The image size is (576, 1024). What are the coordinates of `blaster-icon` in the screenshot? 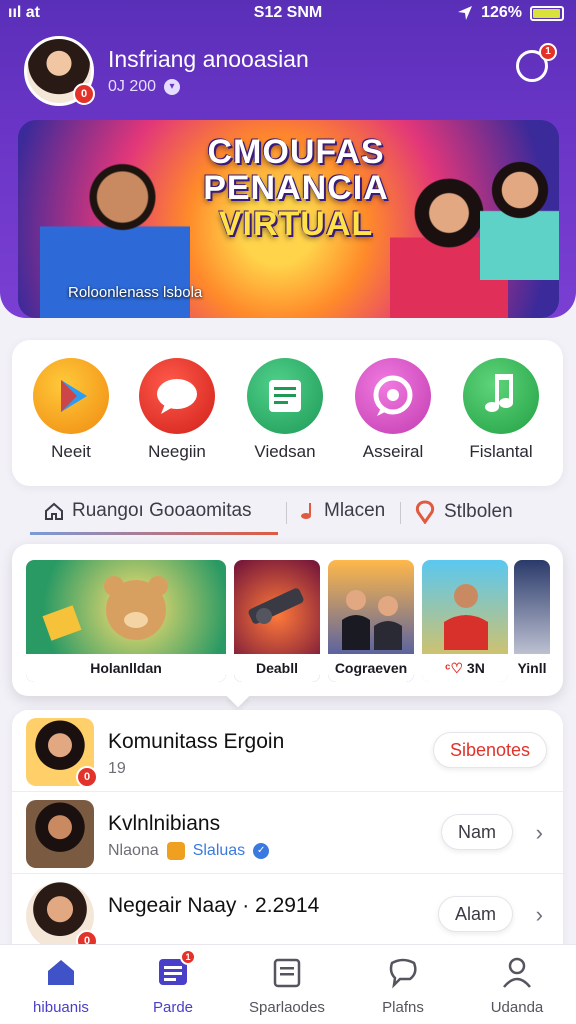 It's located at (276, 606).